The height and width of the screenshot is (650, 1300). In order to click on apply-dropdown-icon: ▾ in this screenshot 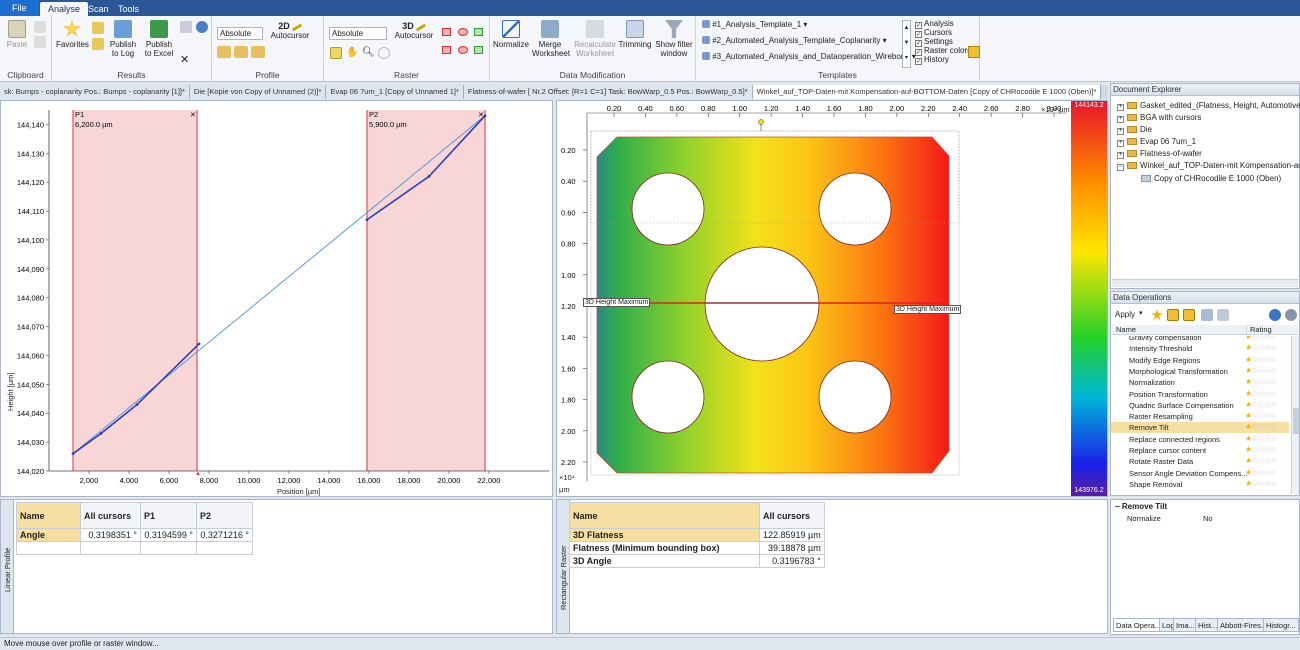, I will do `click(1141, 313)`.